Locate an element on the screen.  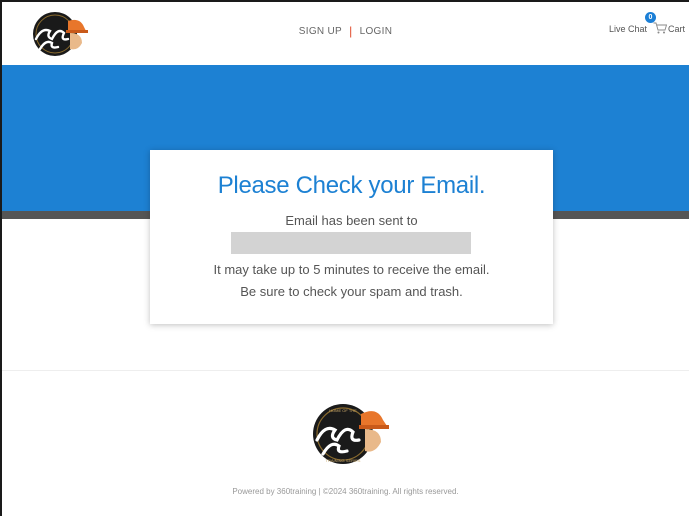
logo-bottom-text: TRAINING SERIES is located at coordinates (343, 460).